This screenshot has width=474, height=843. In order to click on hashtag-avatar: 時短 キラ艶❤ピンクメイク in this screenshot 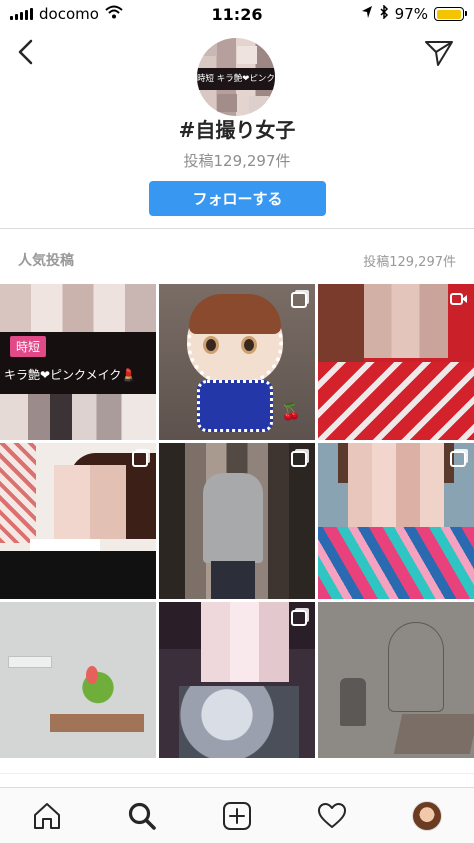, I will do `click(236, 77)`.